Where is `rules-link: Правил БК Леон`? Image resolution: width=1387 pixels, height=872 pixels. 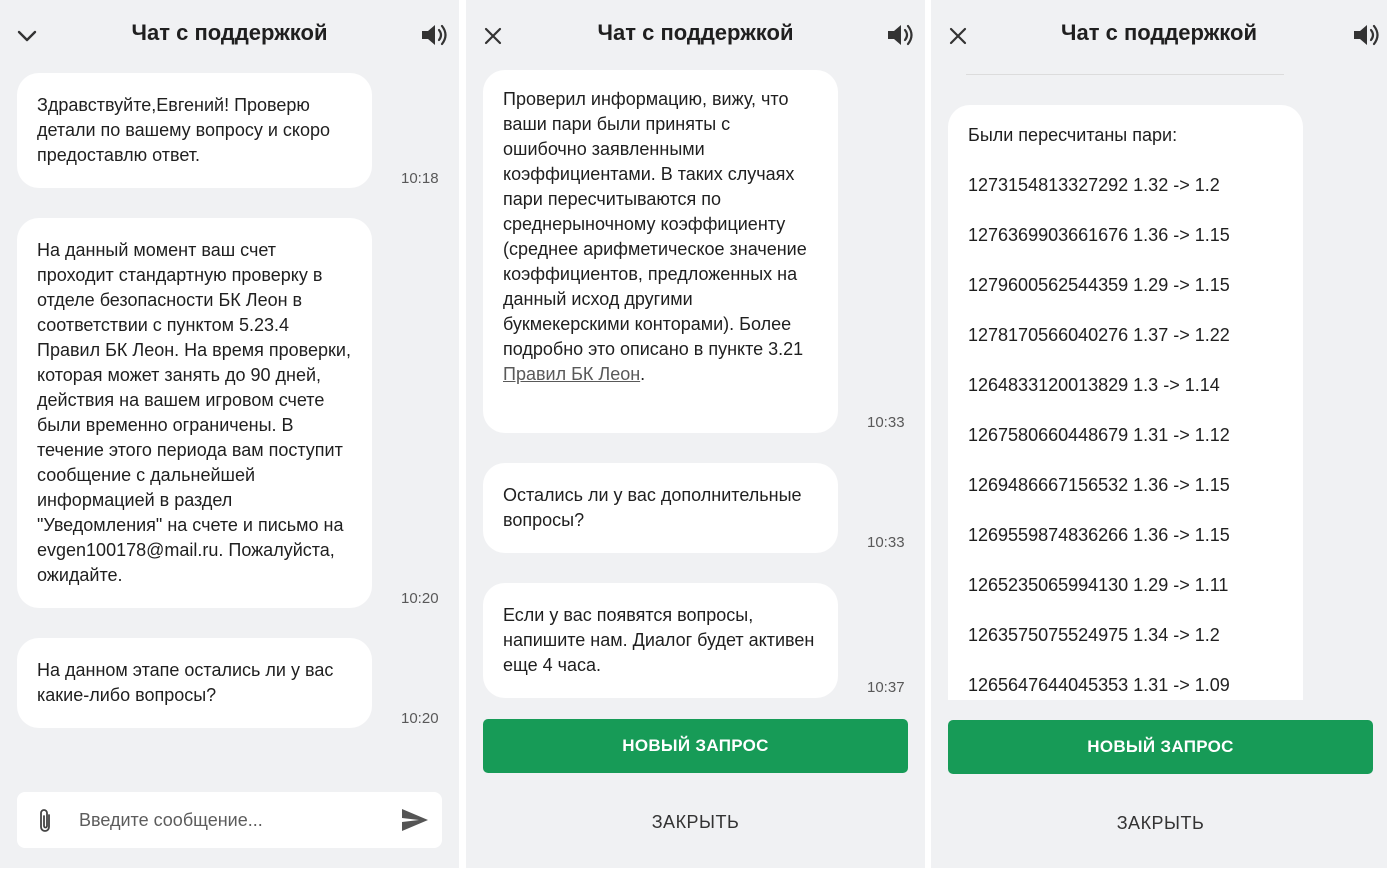
rules-link: Правил БК Леон is located at coordinates (571, 374).